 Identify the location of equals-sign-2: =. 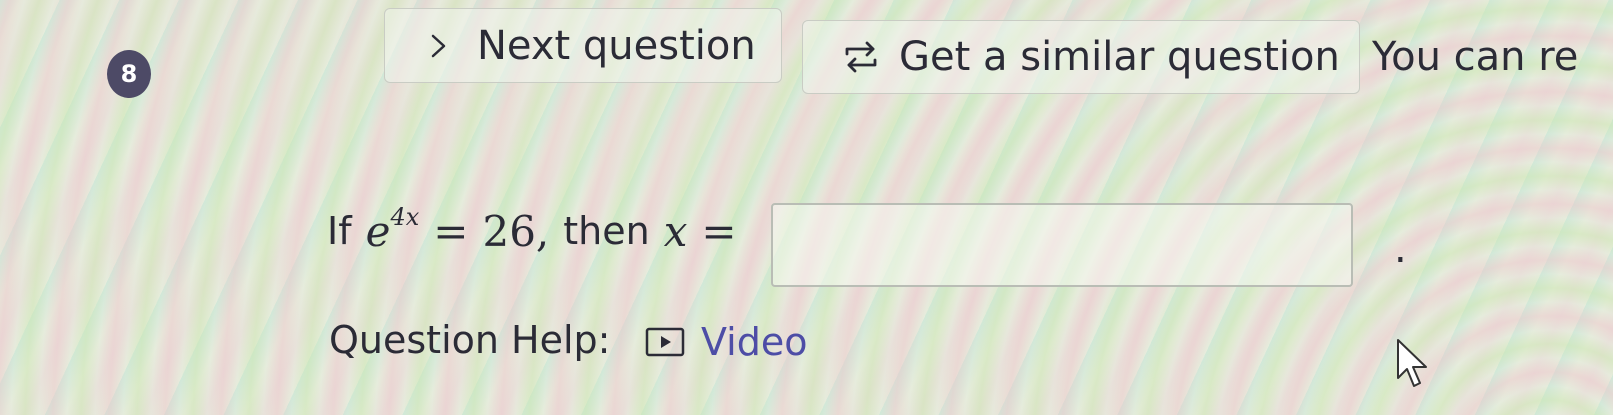
(719, 231).